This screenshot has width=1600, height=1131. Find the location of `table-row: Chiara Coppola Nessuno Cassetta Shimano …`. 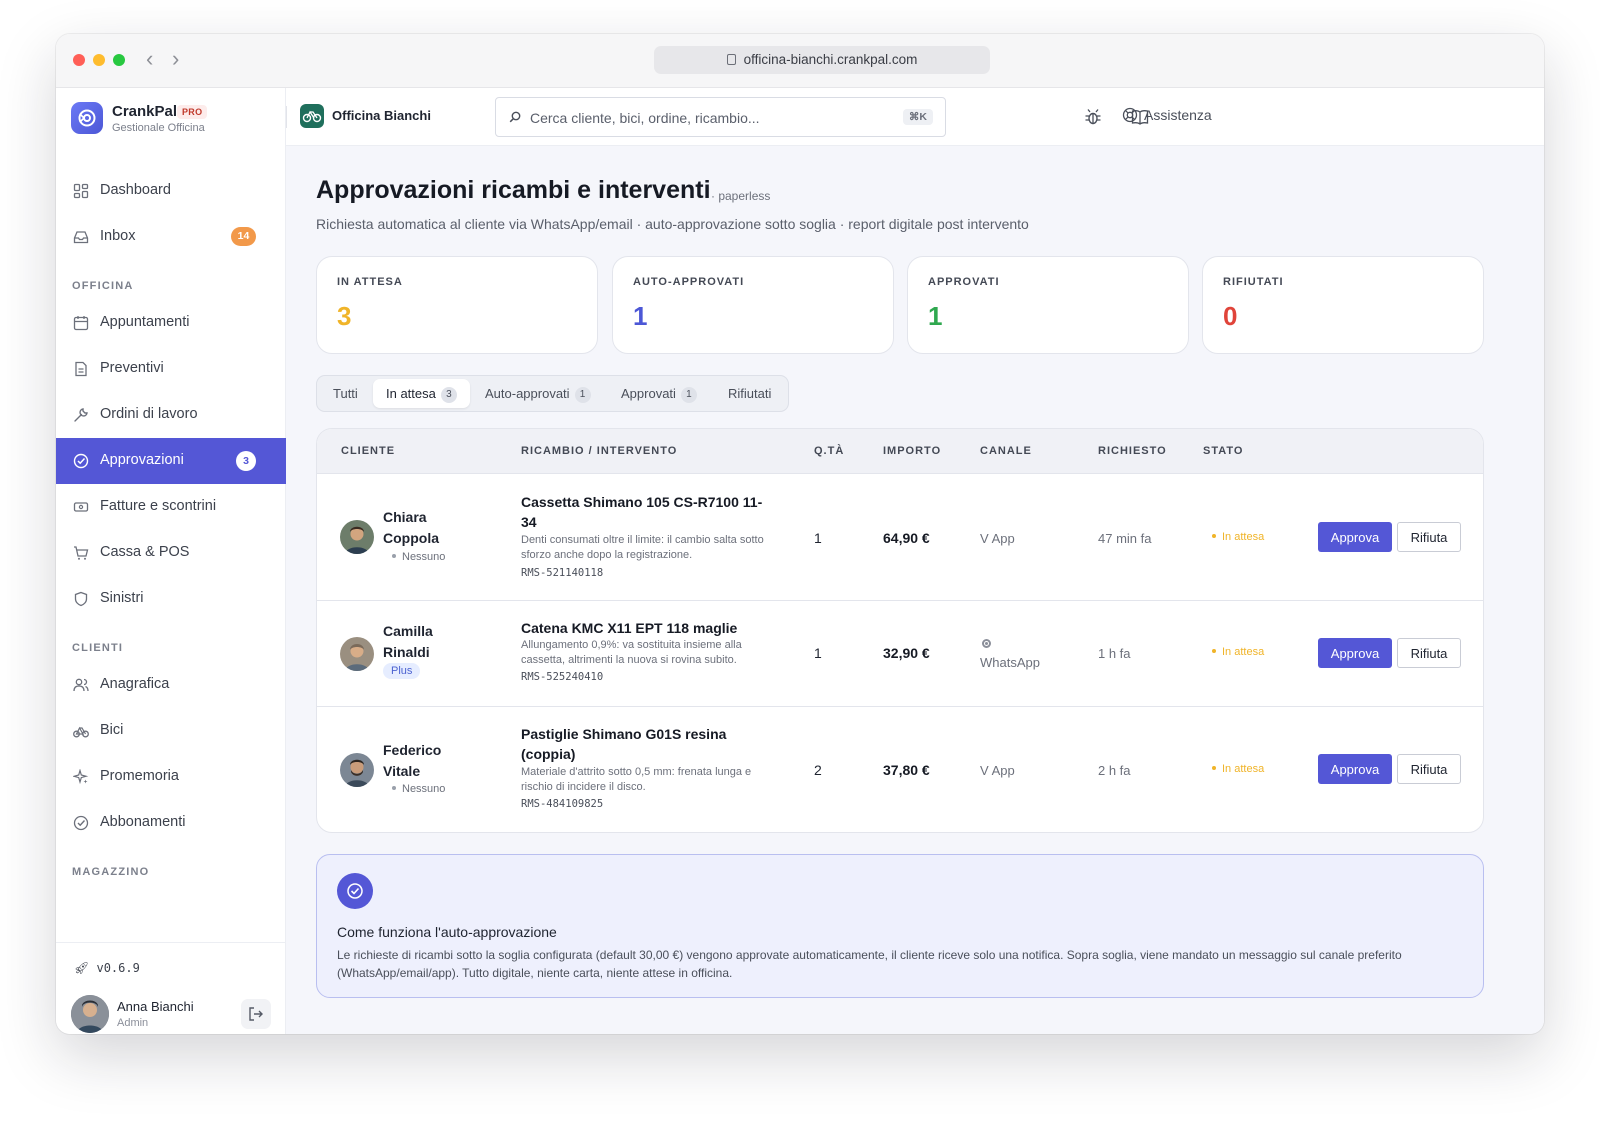

table-row: Chiara Coppola Nessuno Cassetta Shimano … is located at coordinates (900, 537).